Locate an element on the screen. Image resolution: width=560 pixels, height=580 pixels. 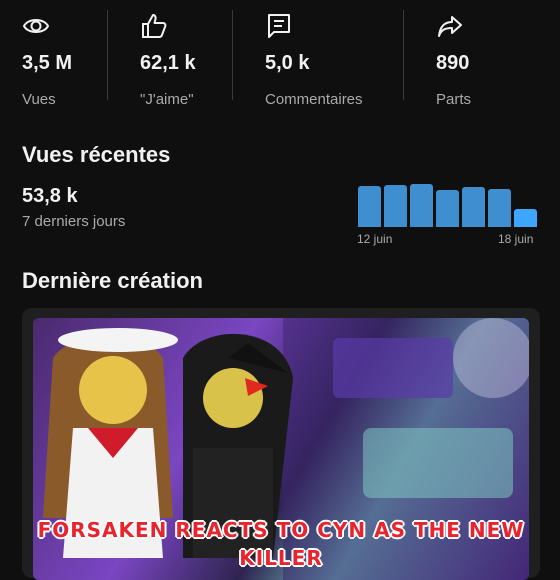
views-stat: 3,5 M Vues is located at coordinates (47, 60).